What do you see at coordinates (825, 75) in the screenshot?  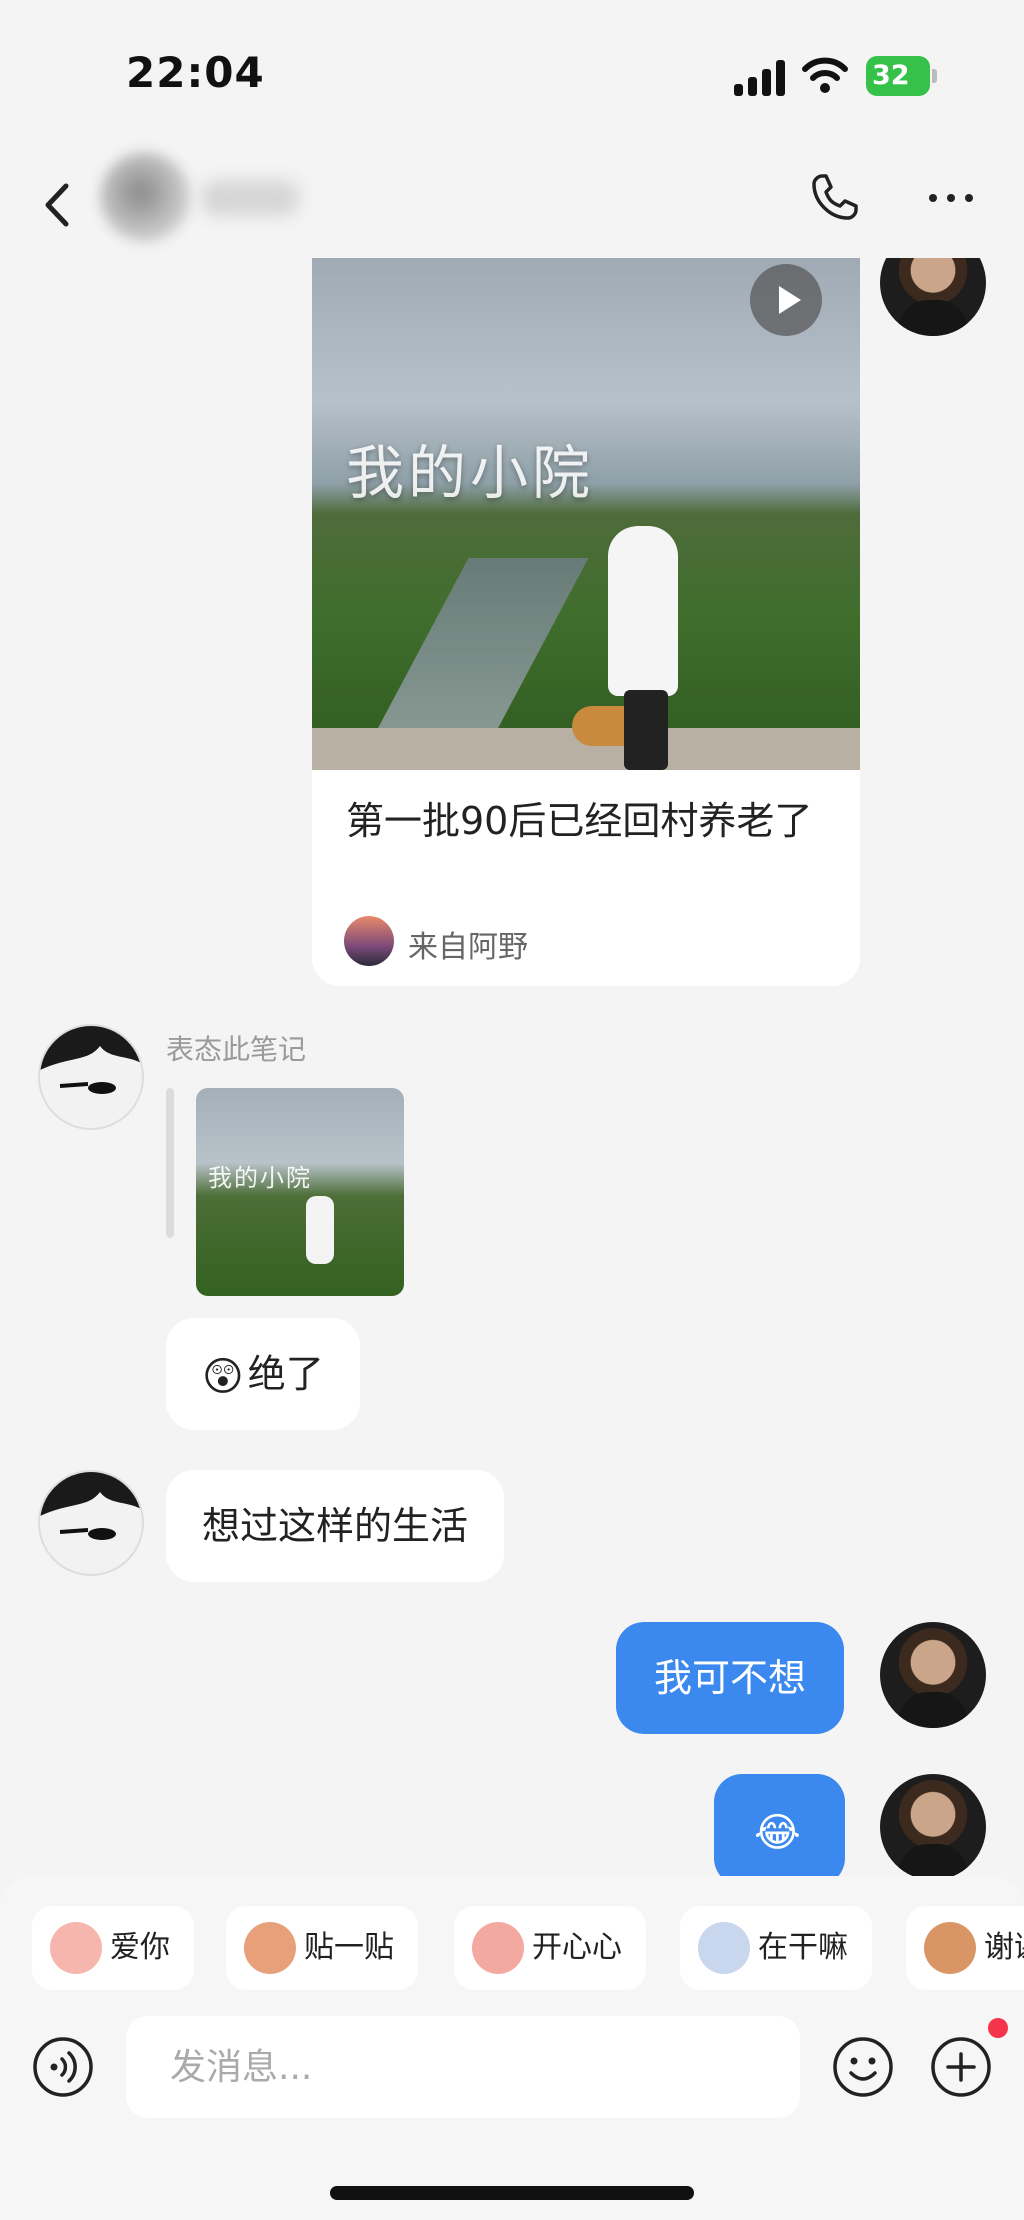 I see `wifi-icon` at bounding box center [825, 75].